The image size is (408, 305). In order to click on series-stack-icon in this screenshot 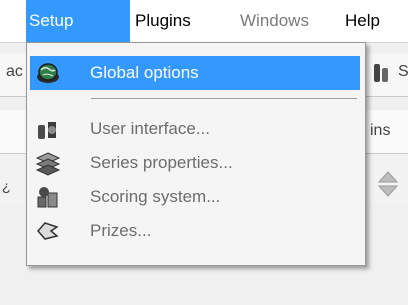, I will do `click(48, 163)`.